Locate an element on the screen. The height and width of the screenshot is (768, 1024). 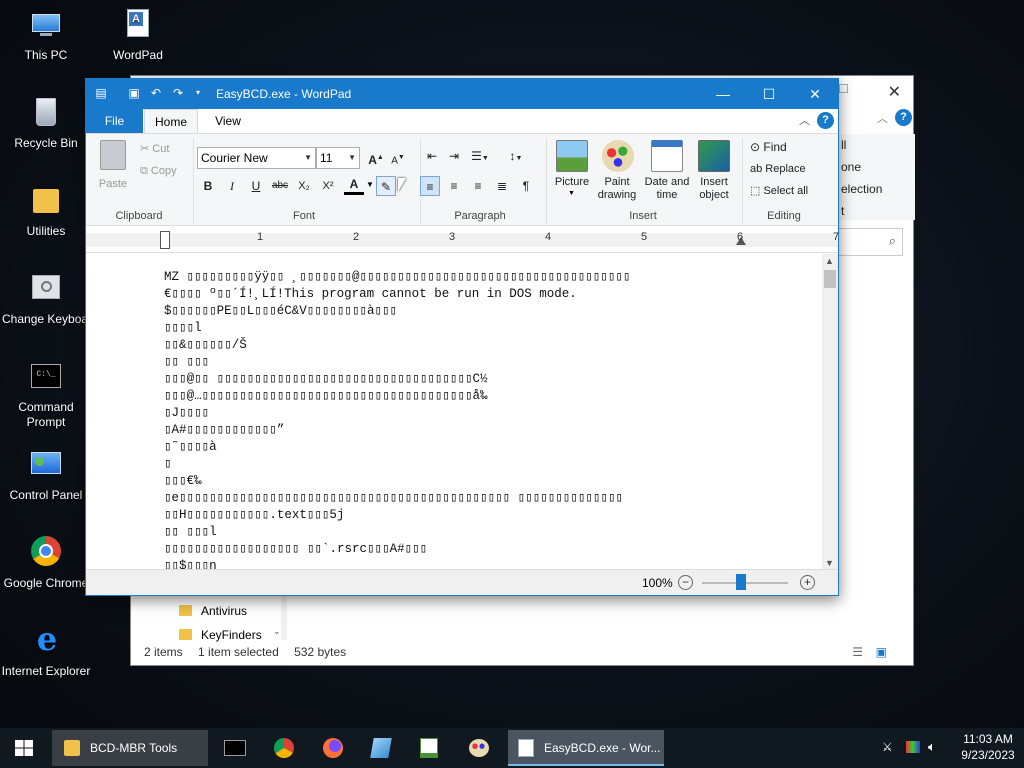
group-separator is located at coordinates (546, 181).